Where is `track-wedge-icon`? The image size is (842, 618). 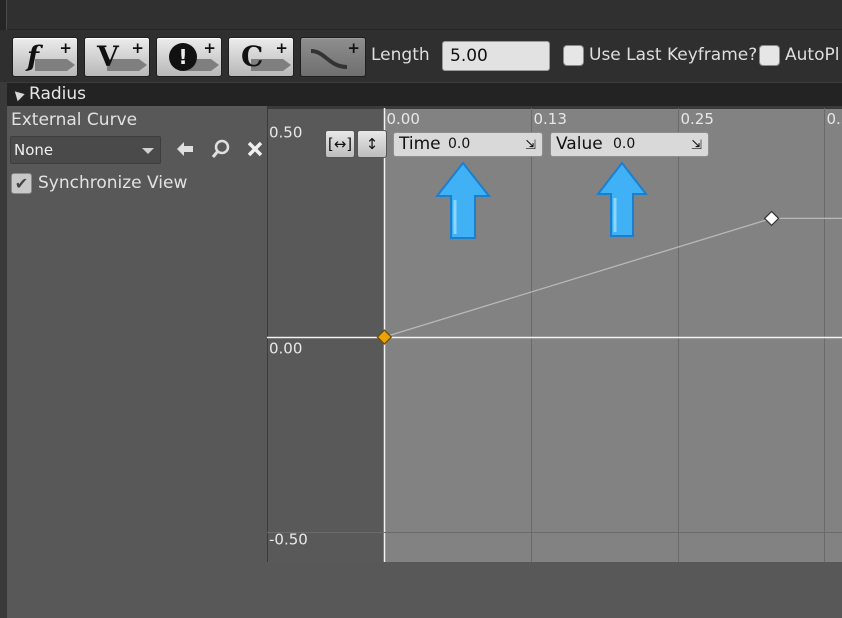
track-wedge-icon is located at coordinates (55, 65).